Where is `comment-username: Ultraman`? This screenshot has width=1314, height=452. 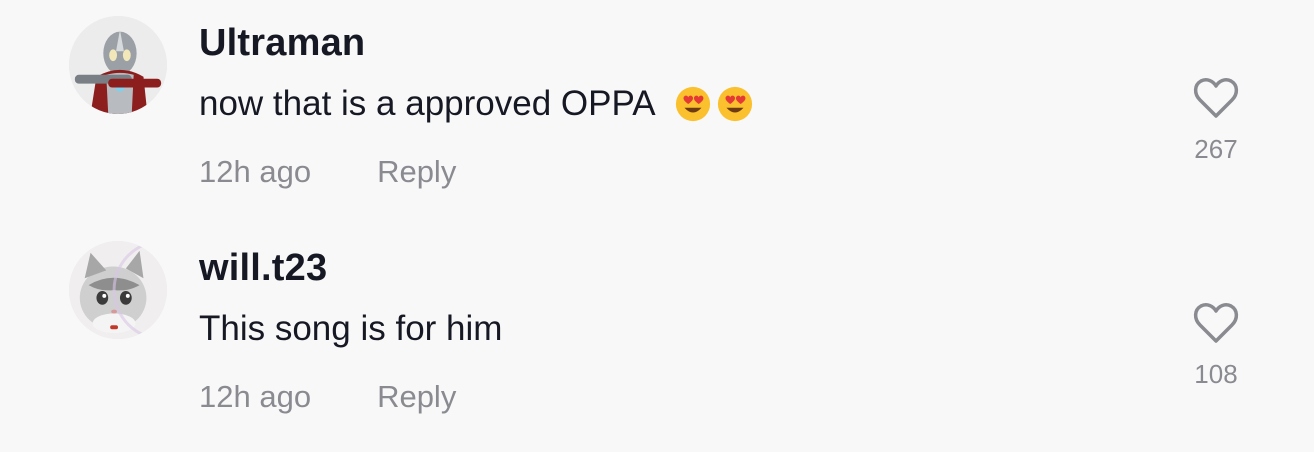
comment-username: Ultraman is located at coordinates (282, 43).